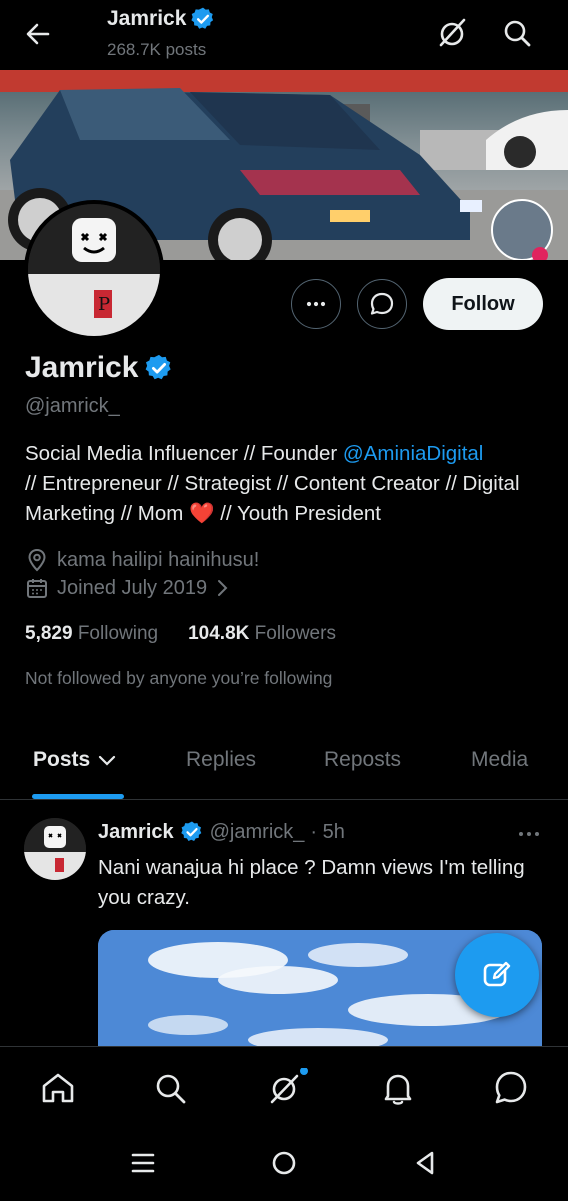  Describe the element at coordinates (158, 559) in the screenshot. I see `location-text: kama hailipi hainihusu!` at that location.